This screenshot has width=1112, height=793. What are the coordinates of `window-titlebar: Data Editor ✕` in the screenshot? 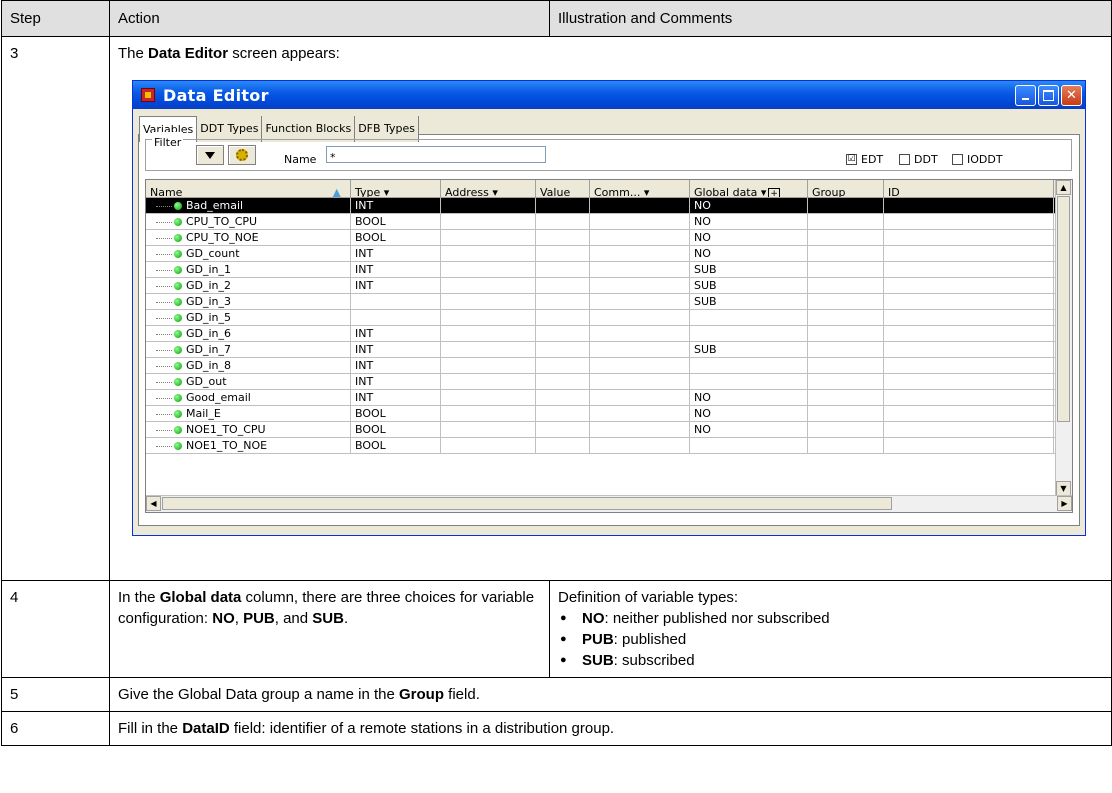 It's located at (609, 95).